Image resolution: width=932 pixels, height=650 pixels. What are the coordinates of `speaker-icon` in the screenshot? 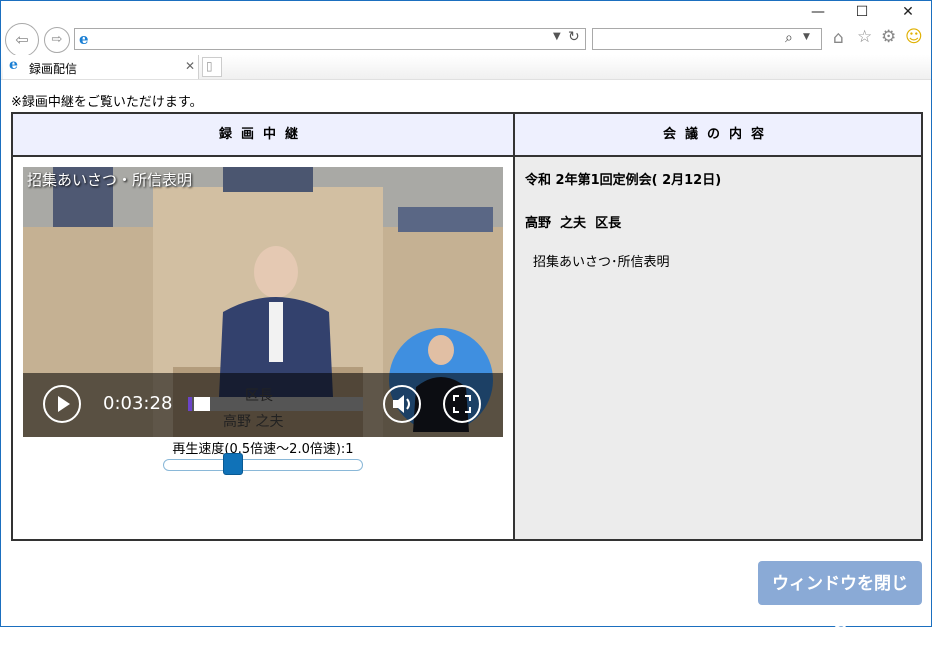 It's located at (401, 404).